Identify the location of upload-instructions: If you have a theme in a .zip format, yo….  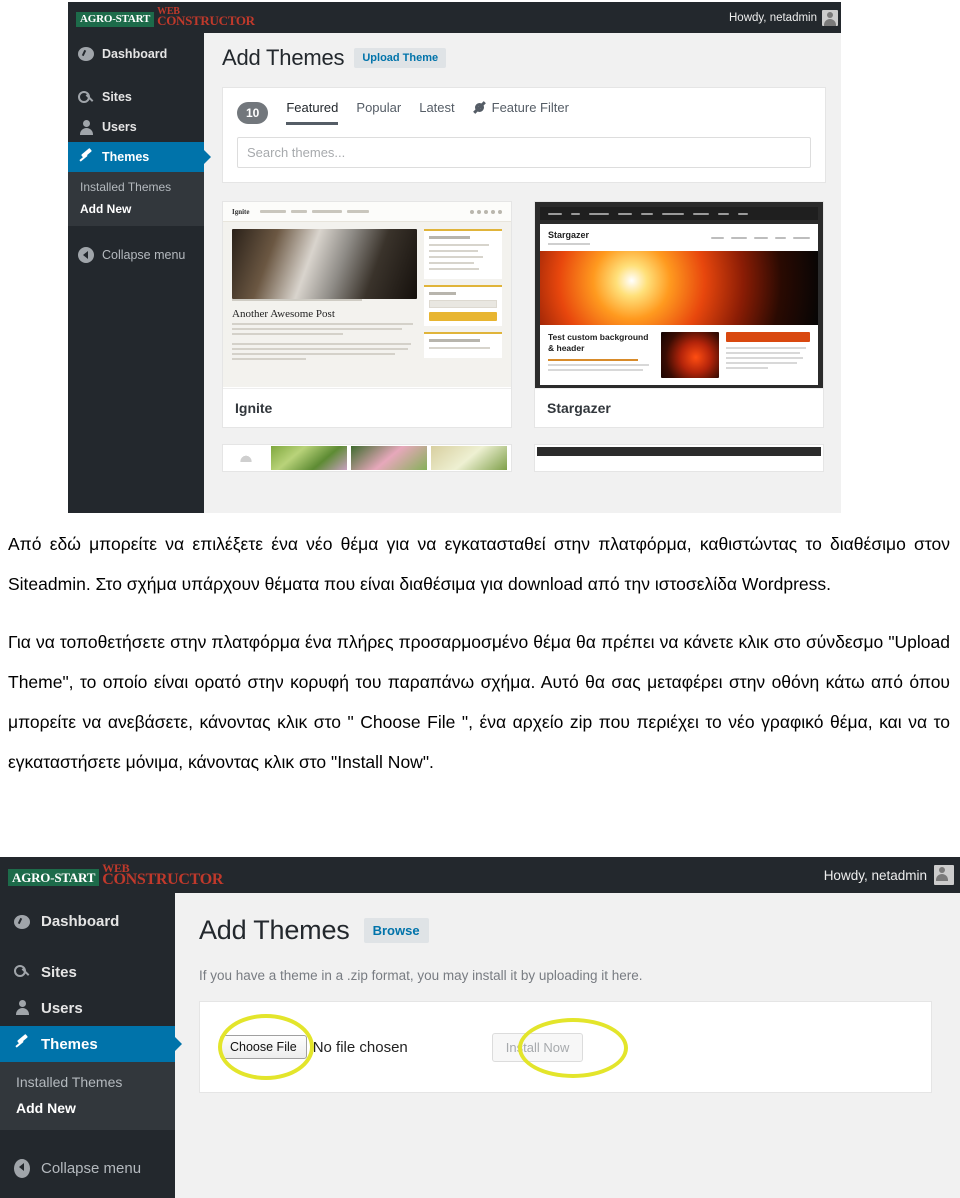
(421, 975).